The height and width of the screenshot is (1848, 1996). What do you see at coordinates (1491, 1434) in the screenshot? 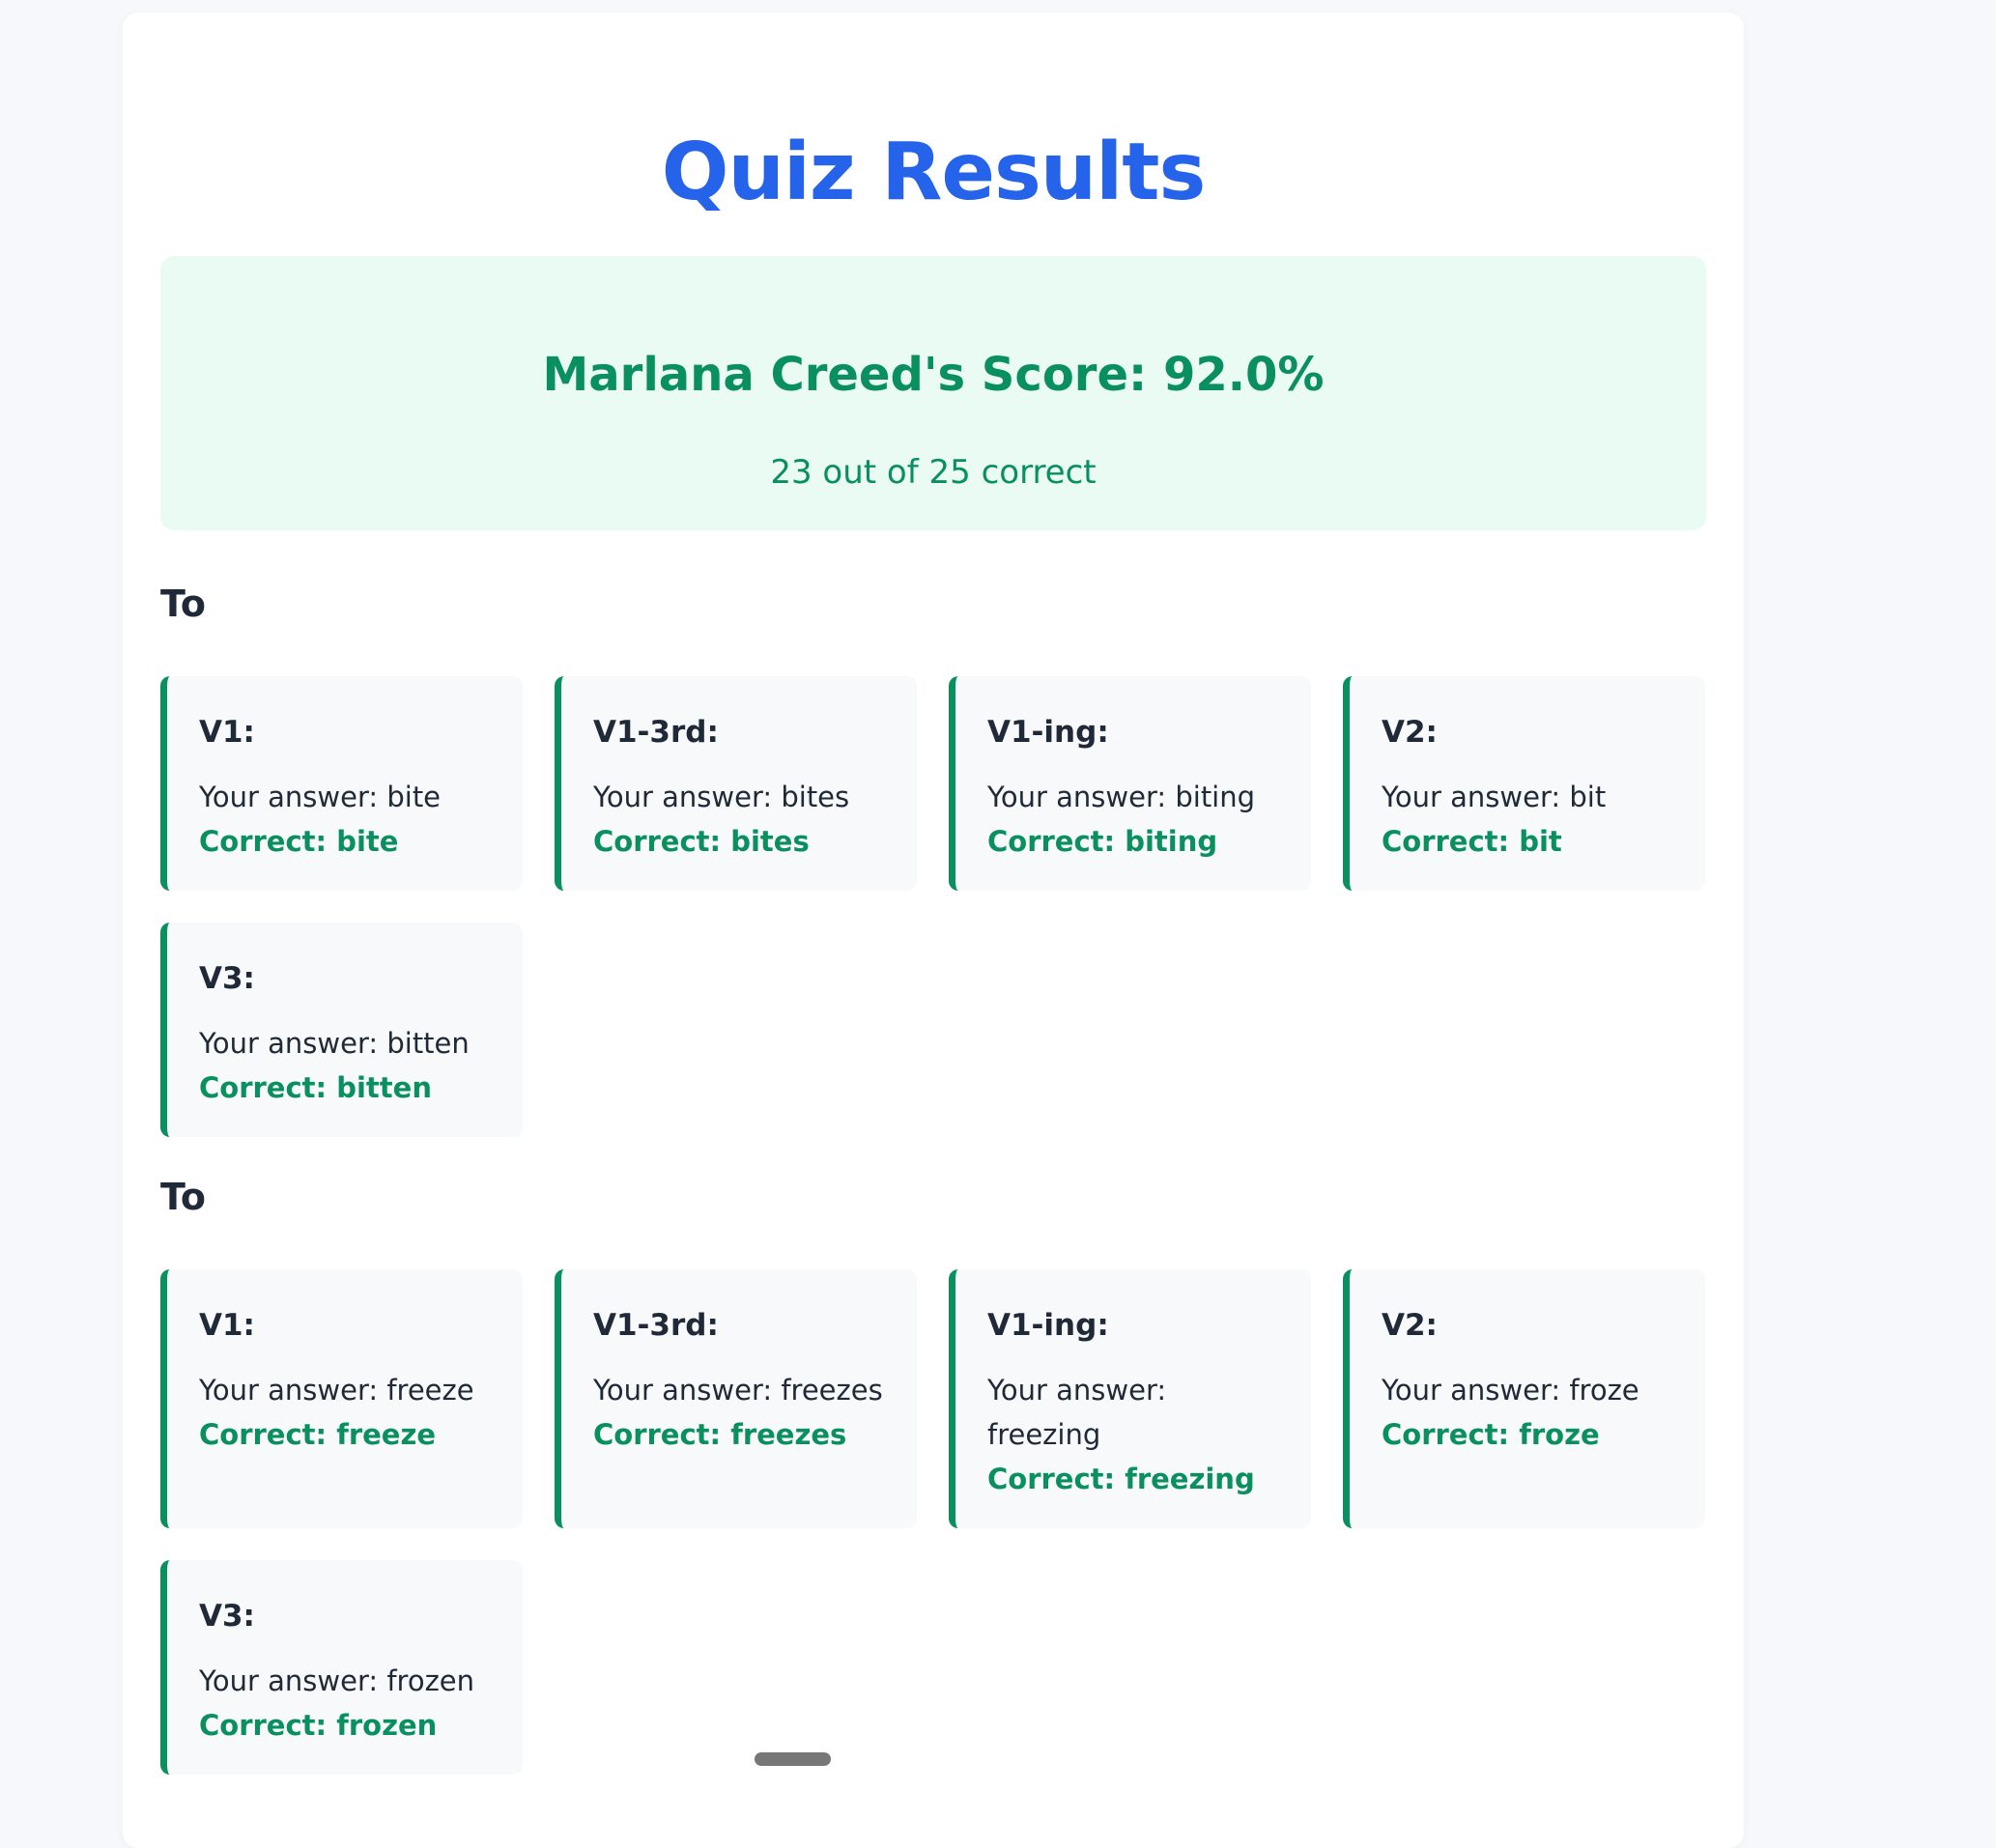
I see `correct-answer: Correct: froze` at bounding box center [1491, 1434].